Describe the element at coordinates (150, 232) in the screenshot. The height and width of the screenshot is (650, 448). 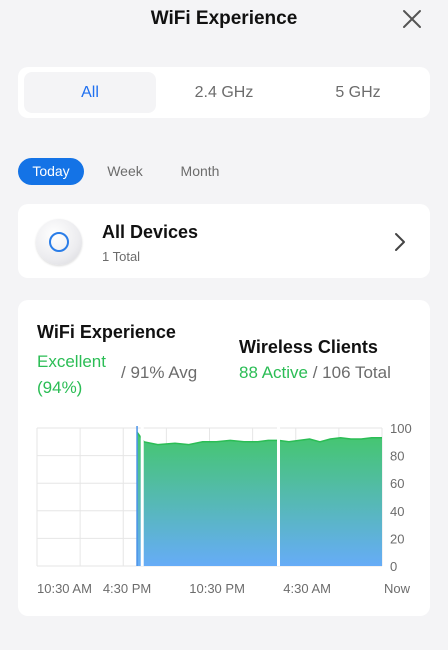
I see `devices-title: All Devices` at that location.